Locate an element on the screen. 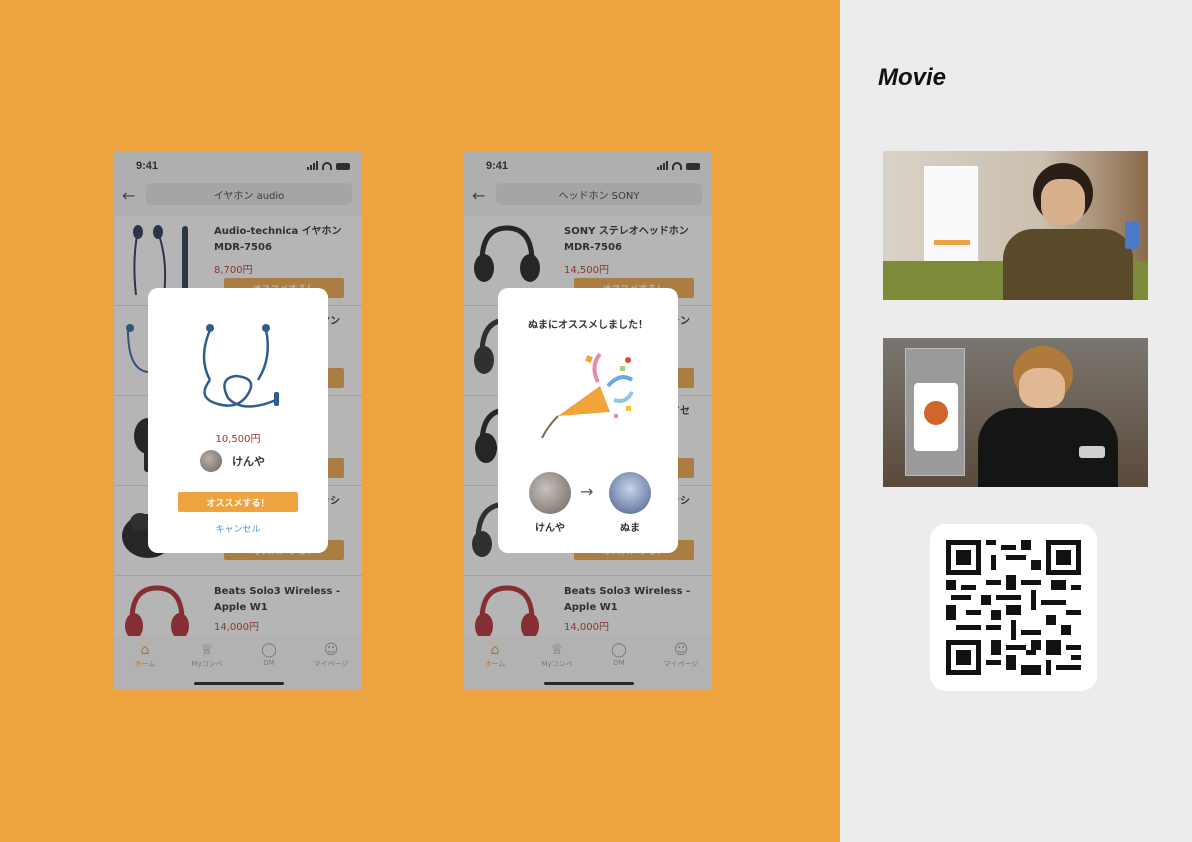 The height and width of the screenshot is (842, 1192). party-popper-icon is located at coordinates (587, 395).